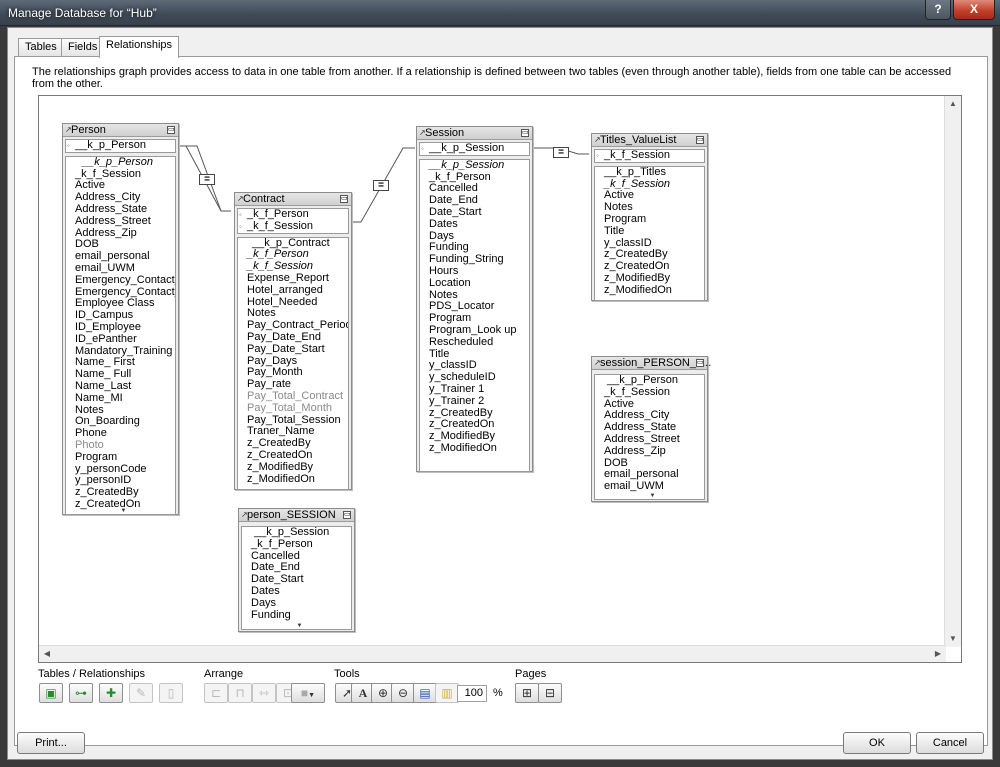 The width and height of the screenshot is (1000, 767). I want to click on field: email_UWM, so click(105, 267).